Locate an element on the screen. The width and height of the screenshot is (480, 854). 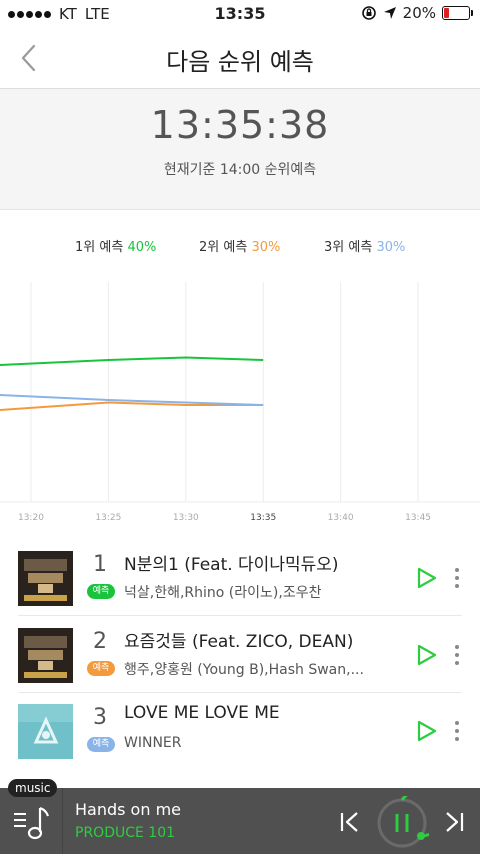
legend-item-rank-2: 2위 예측 30% is located at coordinates (239, 245).